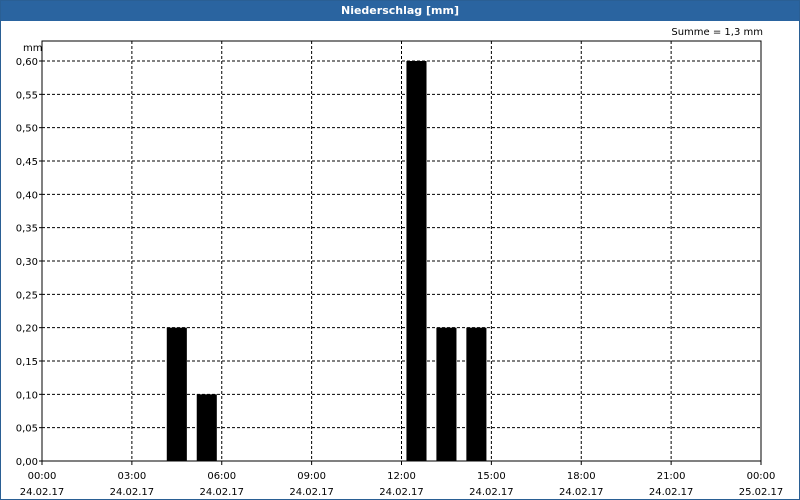  Describe the element at coordinates (491, 476) in the screenshot. I see `x-tick-time-label: 15:00` at that location.